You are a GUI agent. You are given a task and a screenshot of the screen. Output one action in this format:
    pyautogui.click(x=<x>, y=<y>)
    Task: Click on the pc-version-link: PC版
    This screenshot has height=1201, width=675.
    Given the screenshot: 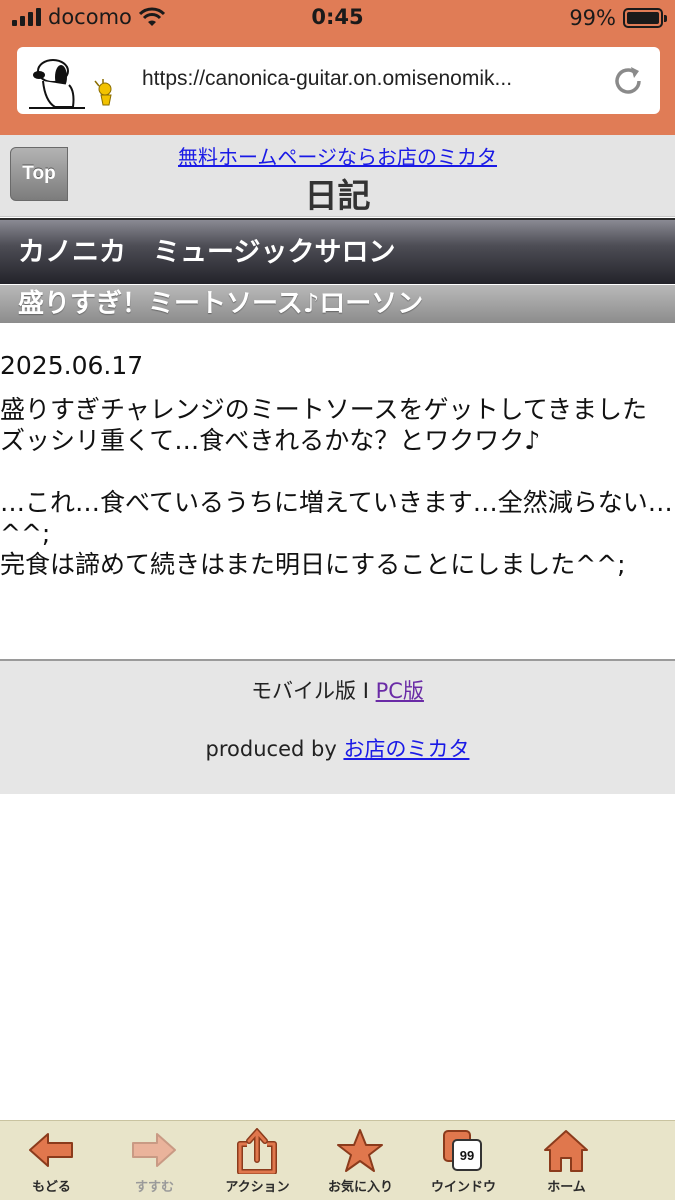 What is the action you would take?
    pyautogui.click(x=400, y=691)
    